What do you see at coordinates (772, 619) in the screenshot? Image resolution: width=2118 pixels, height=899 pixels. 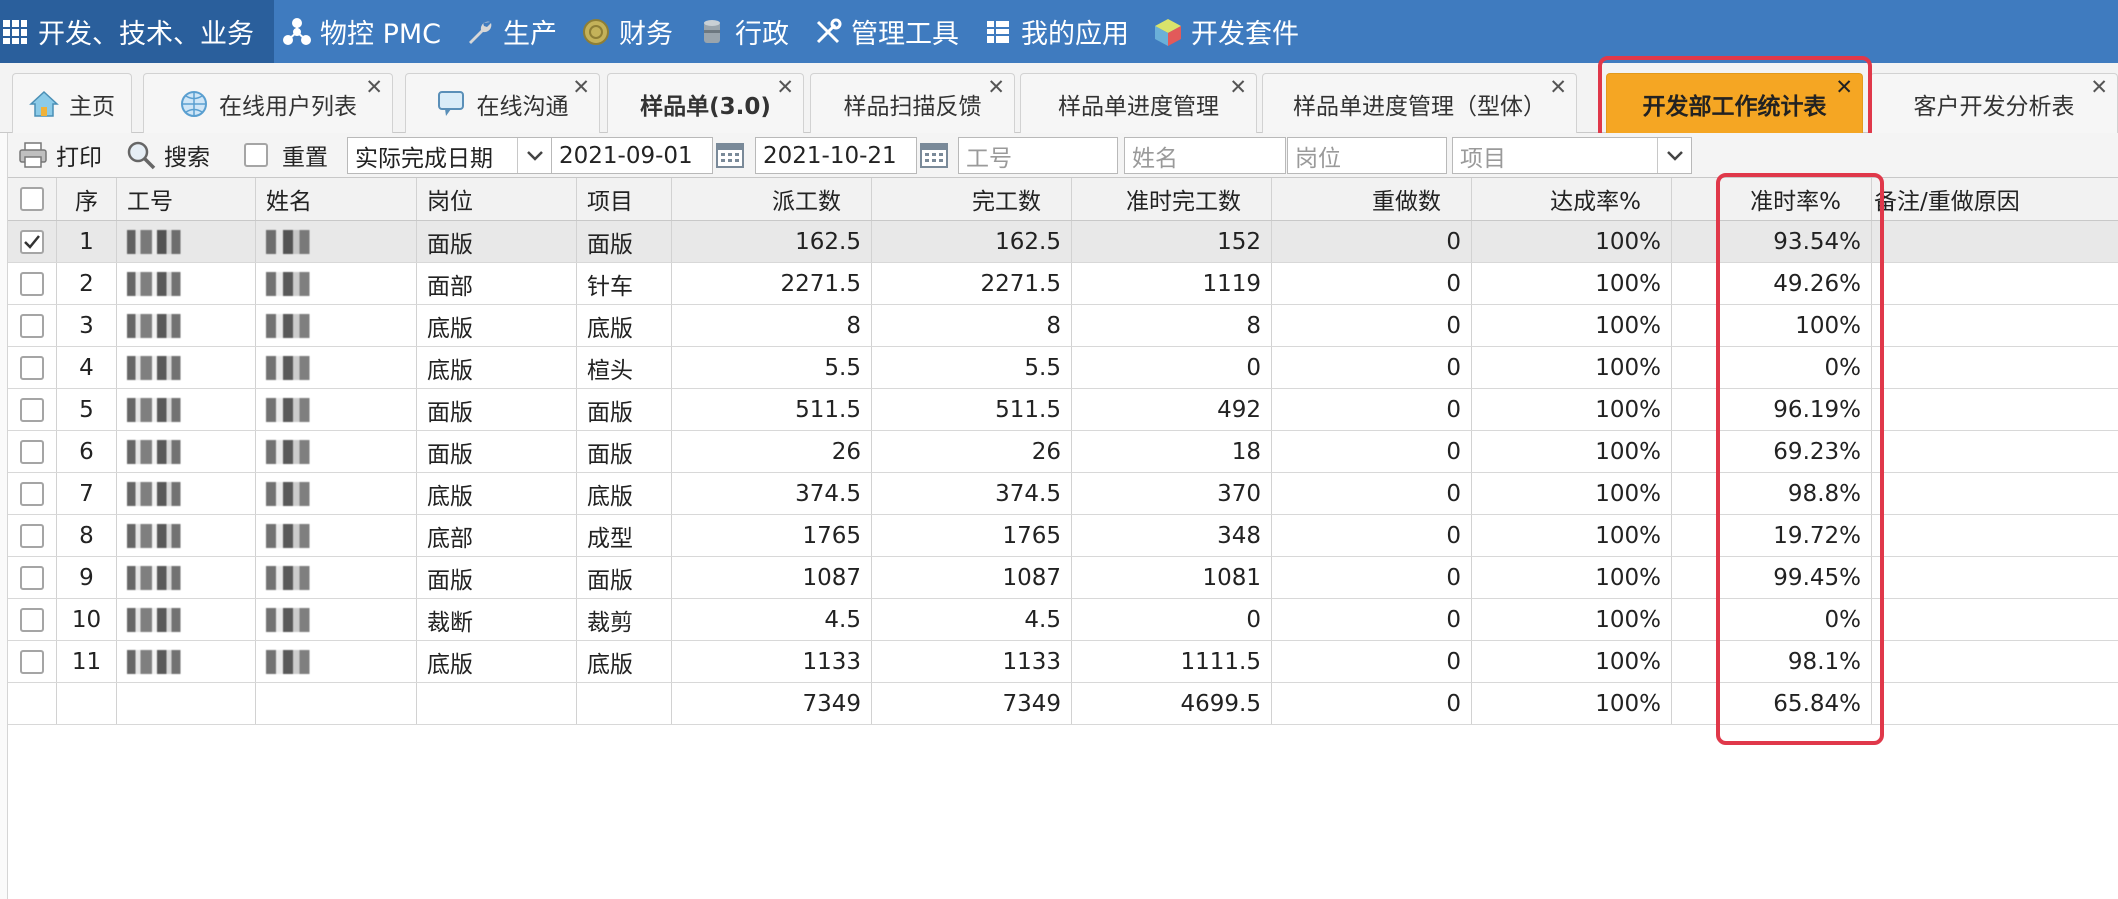 I see `cell-dispatched: 4.5` at bounding box center [772, 619].